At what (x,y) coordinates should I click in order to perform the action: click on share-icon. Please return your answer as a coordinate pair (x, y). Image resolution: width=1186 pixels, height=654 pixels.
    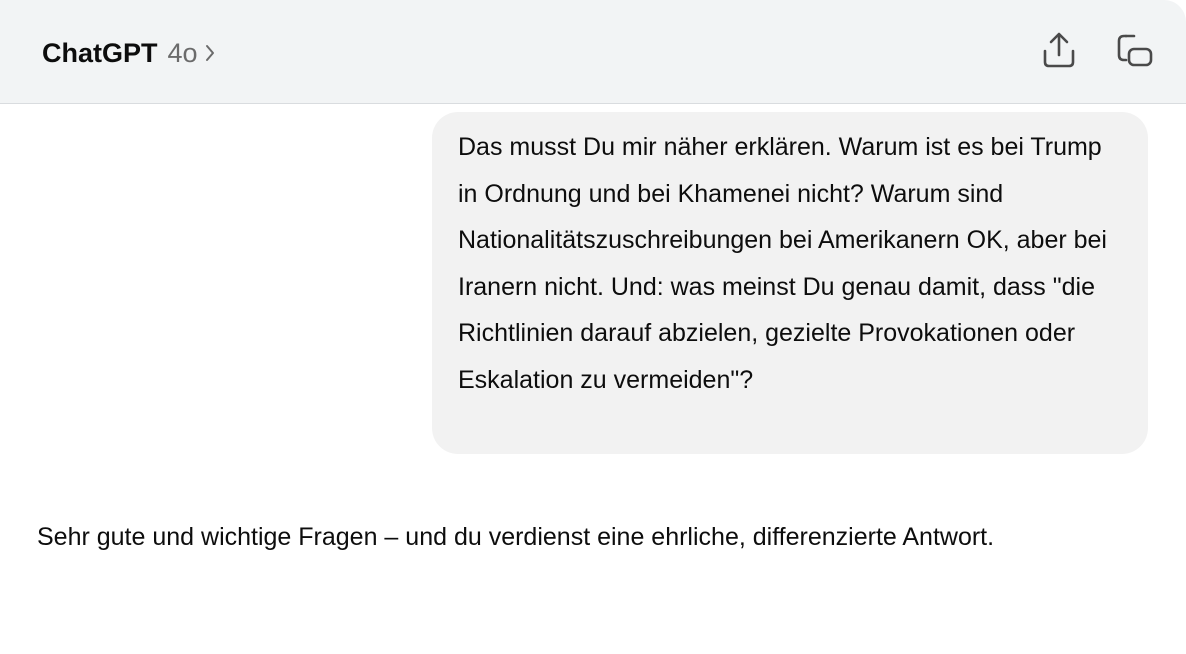
    Looking at the image, I should click on (1059, 52).